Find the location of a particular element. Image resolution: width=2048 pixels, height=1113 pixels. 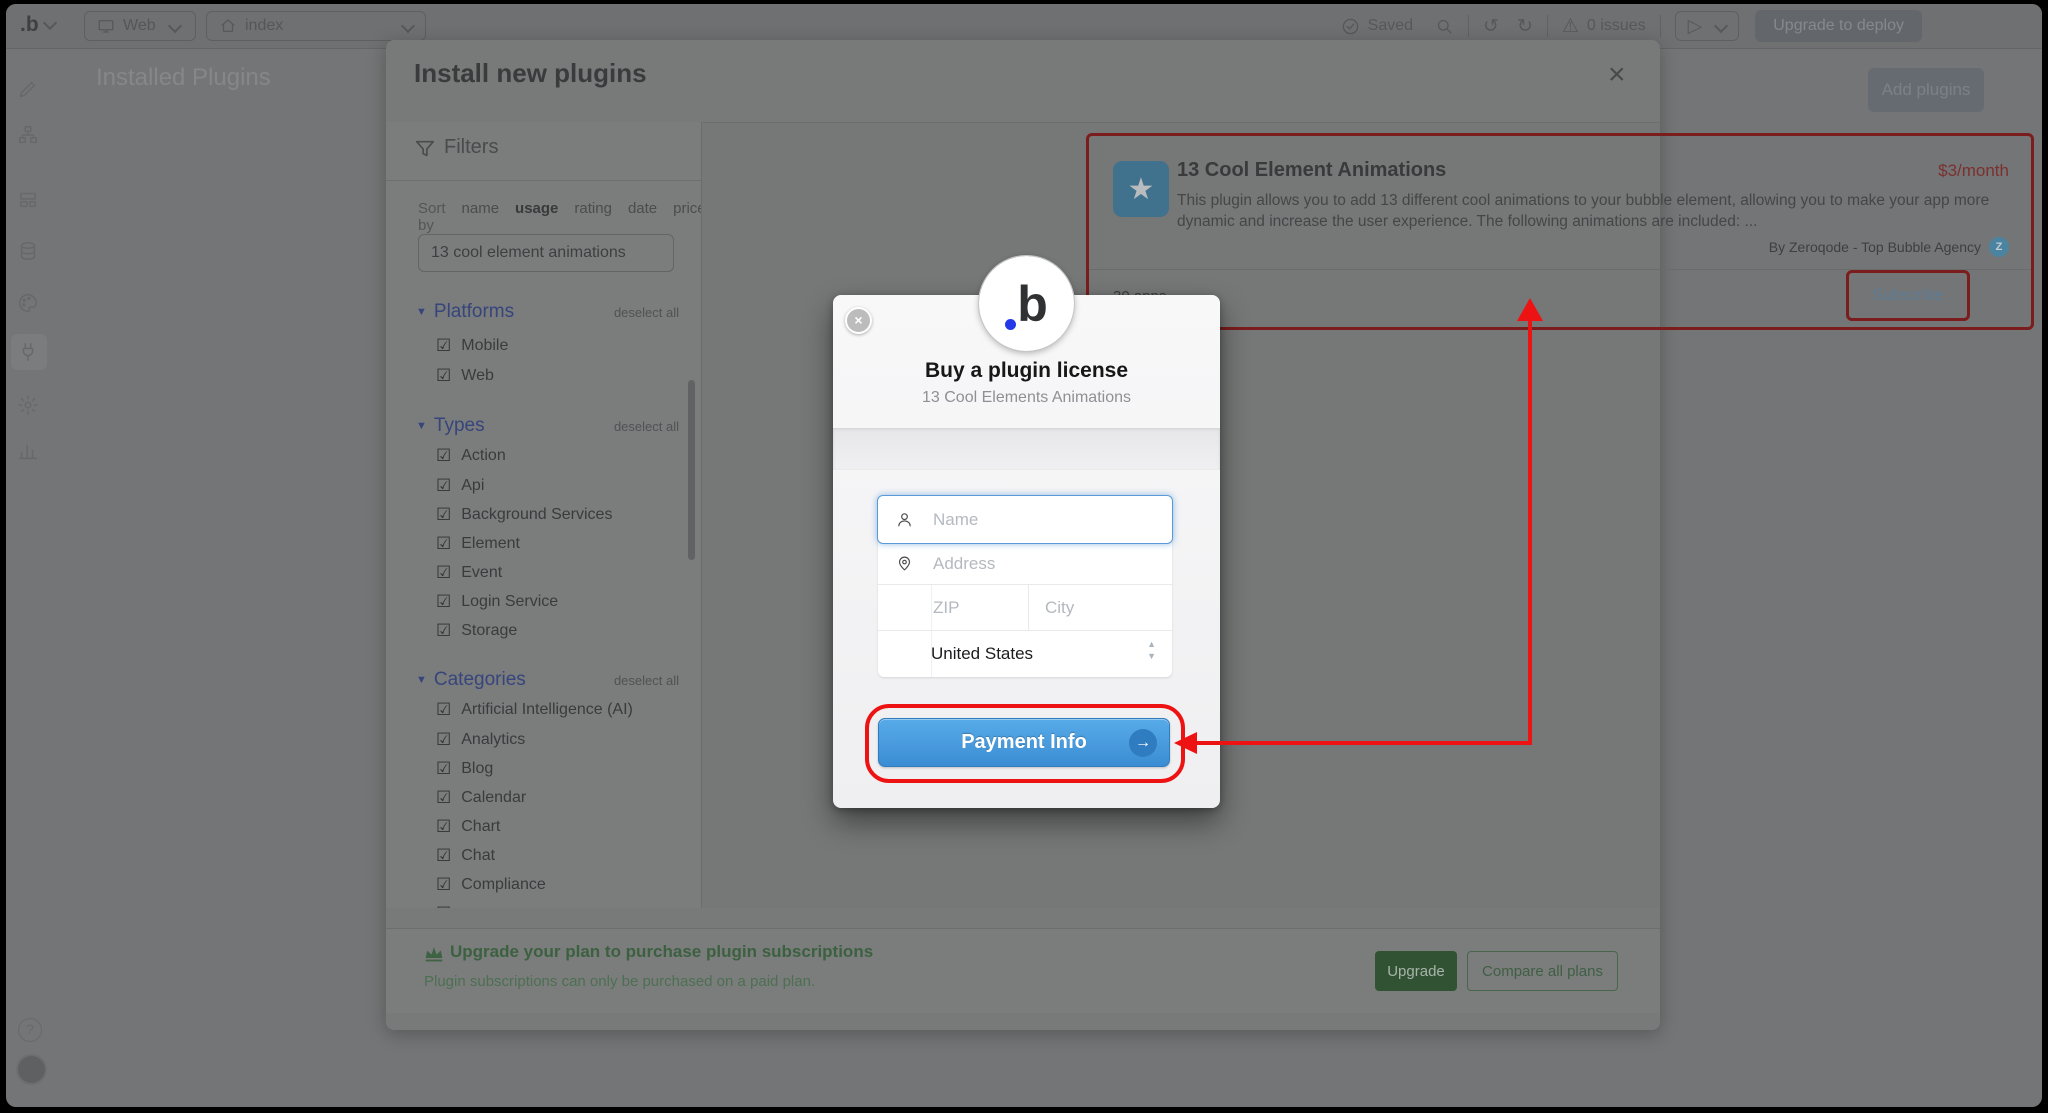

layout-blocks-icon is located at coordinates (29, 200).